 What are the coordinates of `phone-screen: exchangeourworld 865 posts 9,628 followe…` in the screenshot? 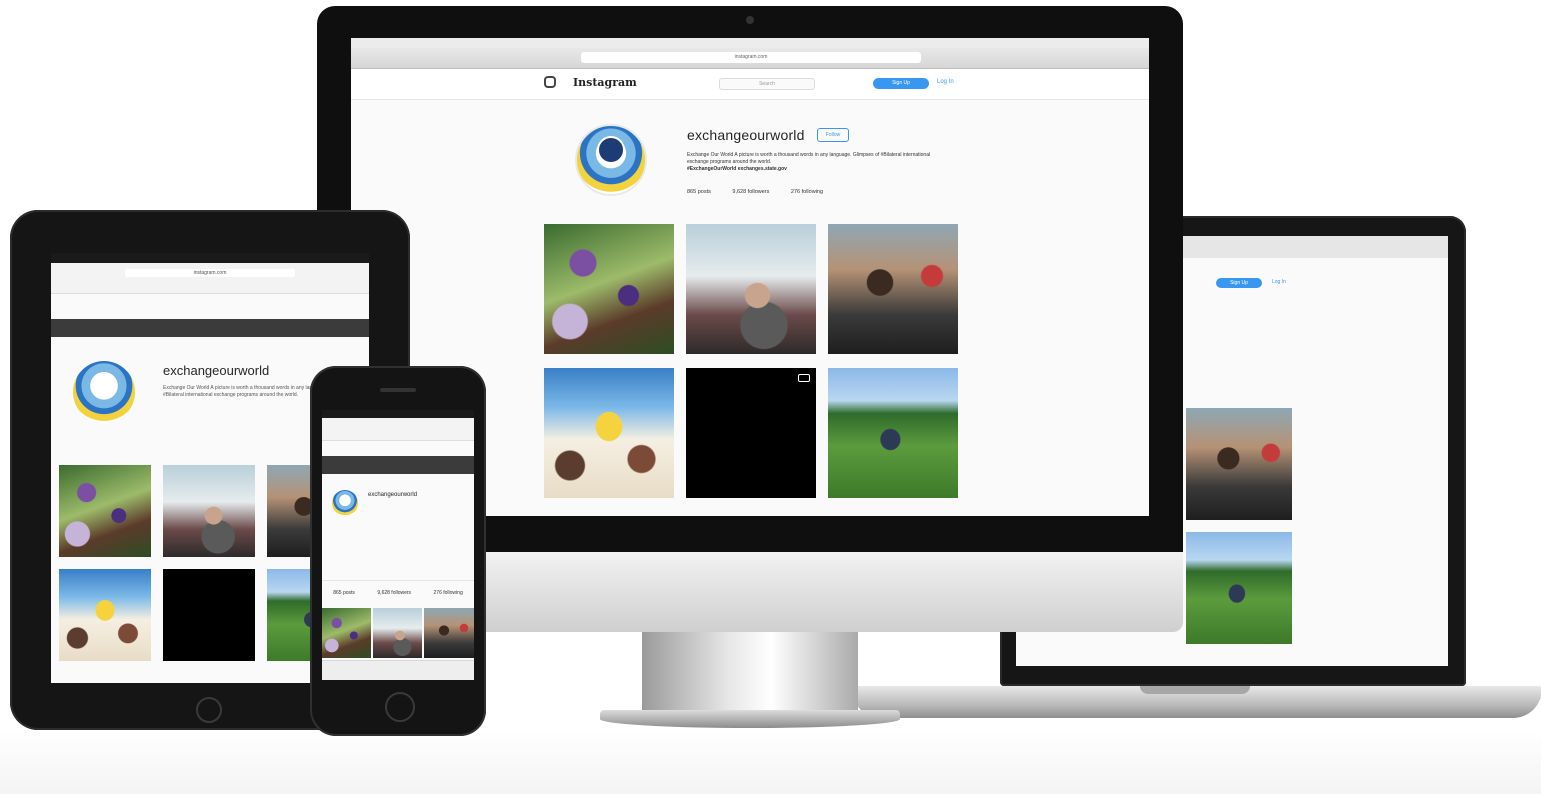 It's located at (398, 545).